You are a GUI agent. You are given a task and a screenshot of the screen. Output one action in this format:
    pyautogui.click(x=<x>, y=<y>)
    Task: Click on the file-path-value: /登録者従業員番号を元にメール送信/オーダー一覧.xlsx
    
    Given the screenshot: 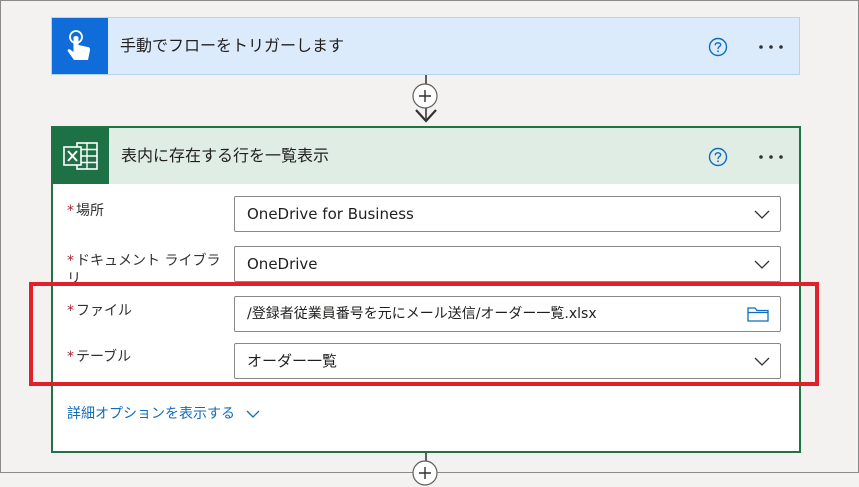 What is the action you would take?
    pyautogui.click(x=422, y=314)
    